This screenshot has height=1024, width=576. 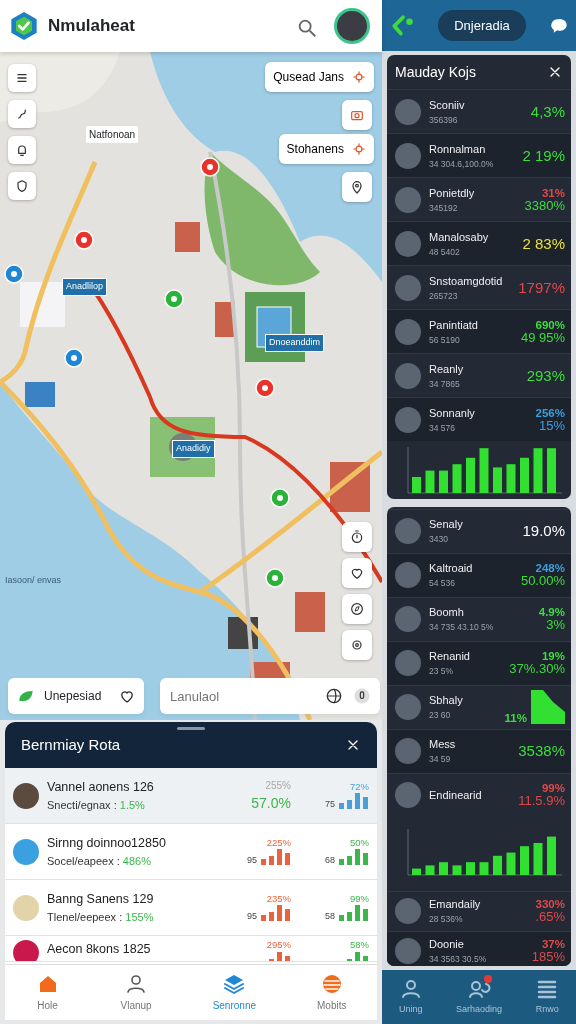 What do you see at coordinates (357, 573) in the screenshot?
I see `heart-button` at bounding box center [357, 573].